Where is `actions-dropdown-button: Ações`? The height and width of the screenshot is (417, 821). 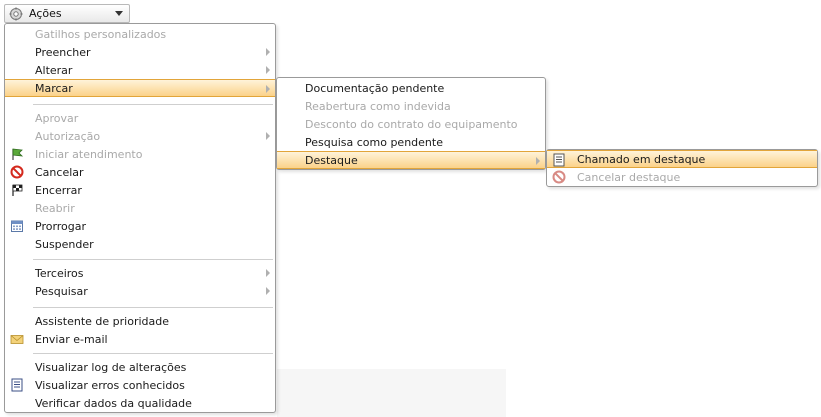 actions-dropdown-button: Ações is located at coordinates (67, 13).